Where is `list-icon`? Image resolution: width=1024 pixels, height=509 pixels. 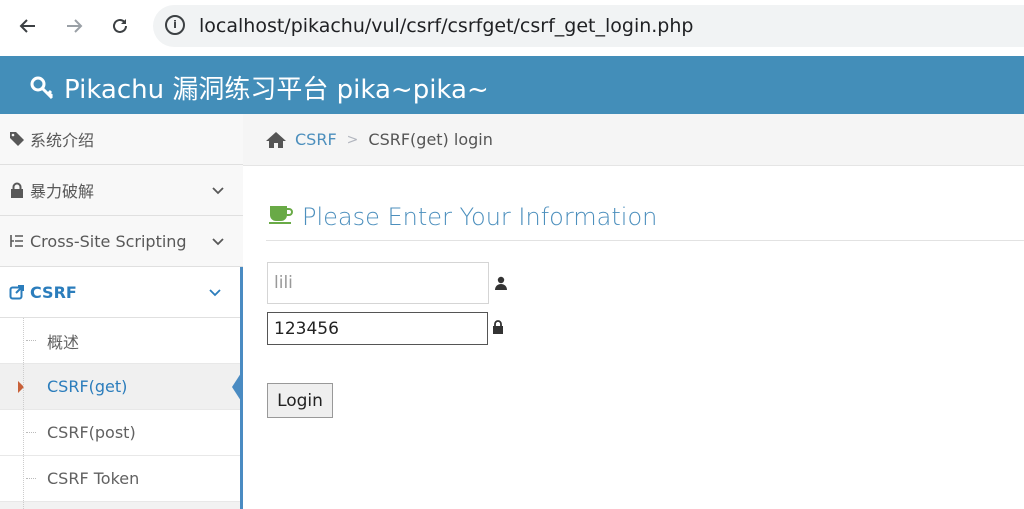
list-icon is located at coordinates (17, 241).